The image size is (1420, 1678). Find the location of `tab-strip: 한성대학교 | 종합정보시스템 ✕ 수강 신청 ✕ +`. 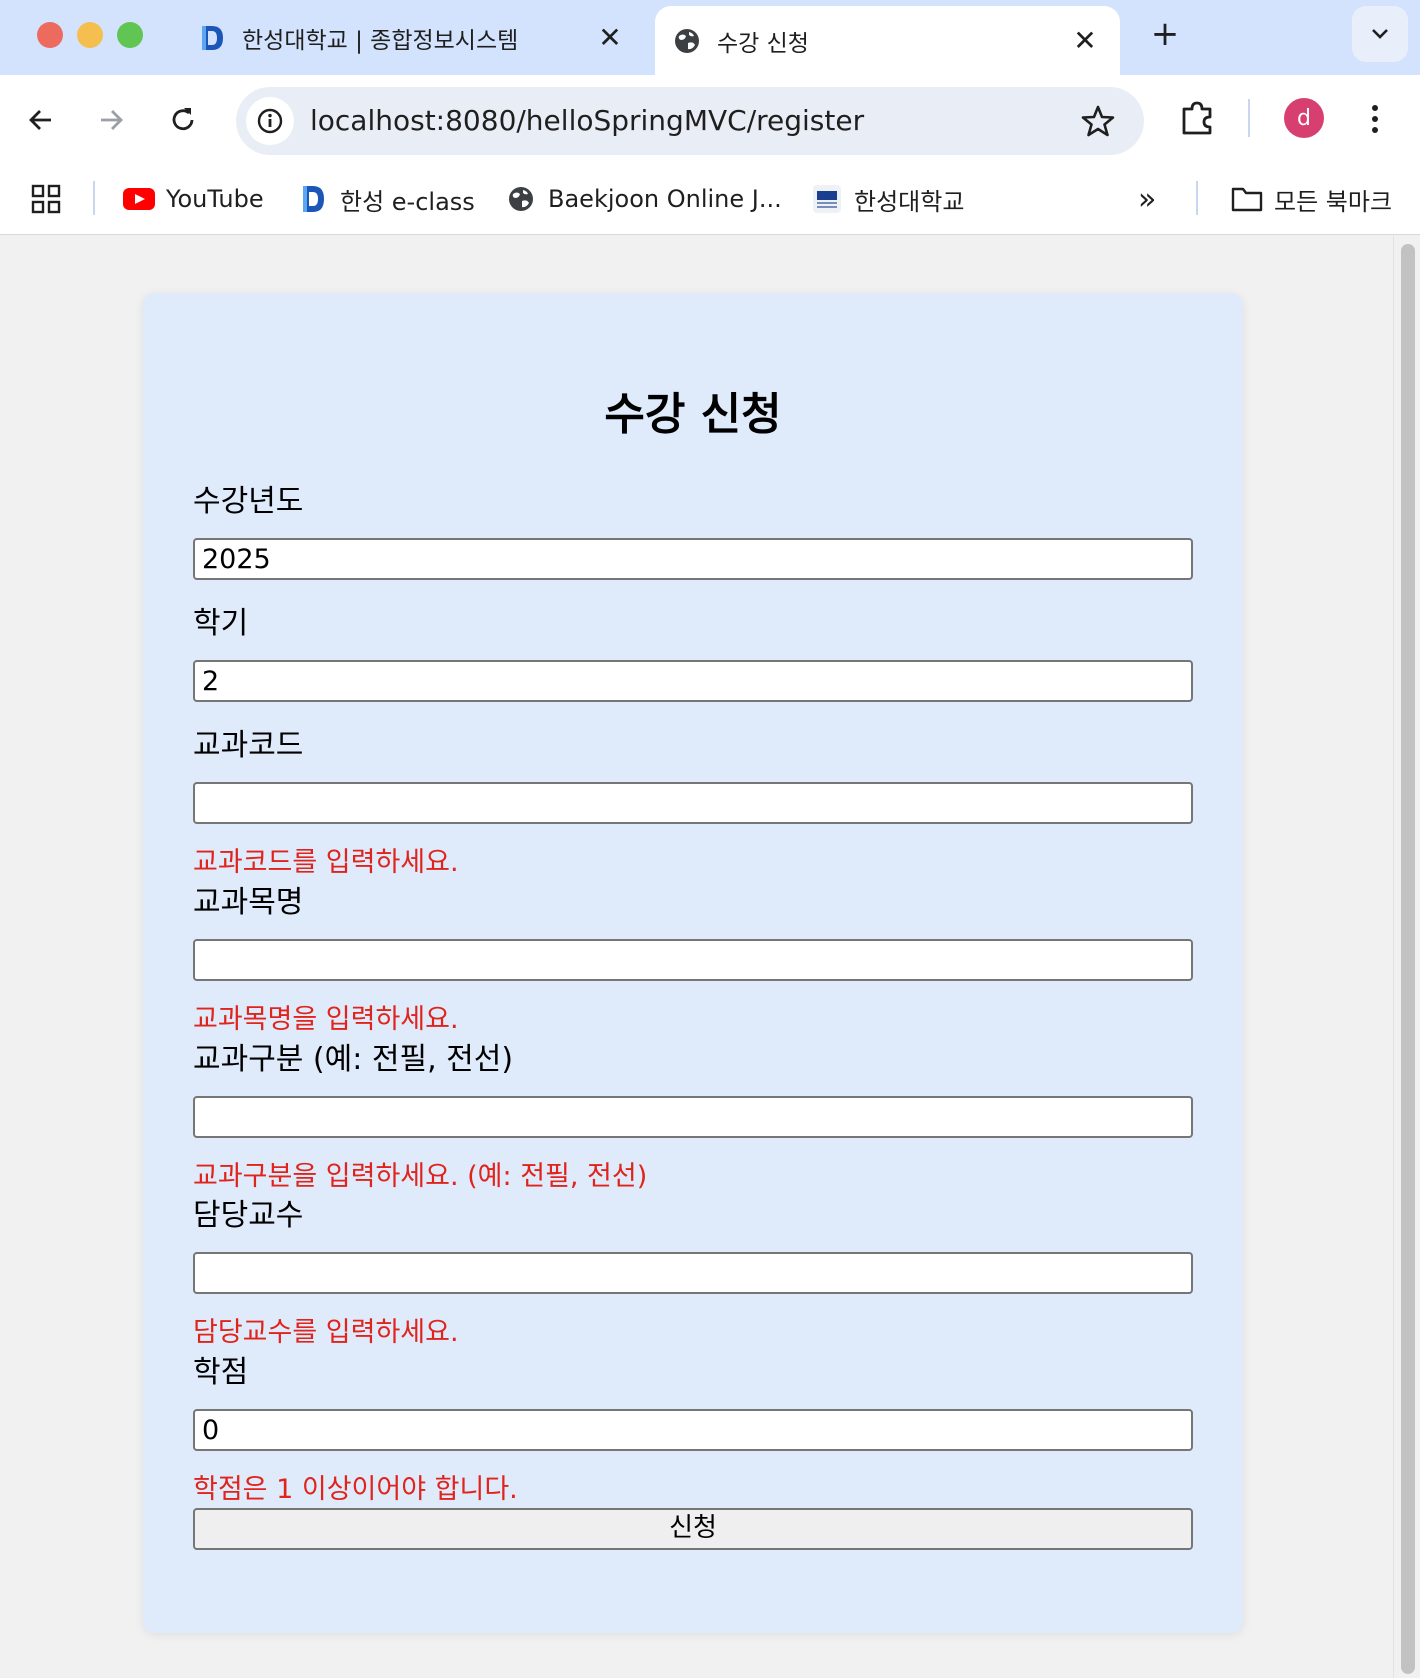

tab-strip: 한성대학교 | 종합정보시스템 ✕ 수강 신청 ✕ + is located at coordinates (710, 37).